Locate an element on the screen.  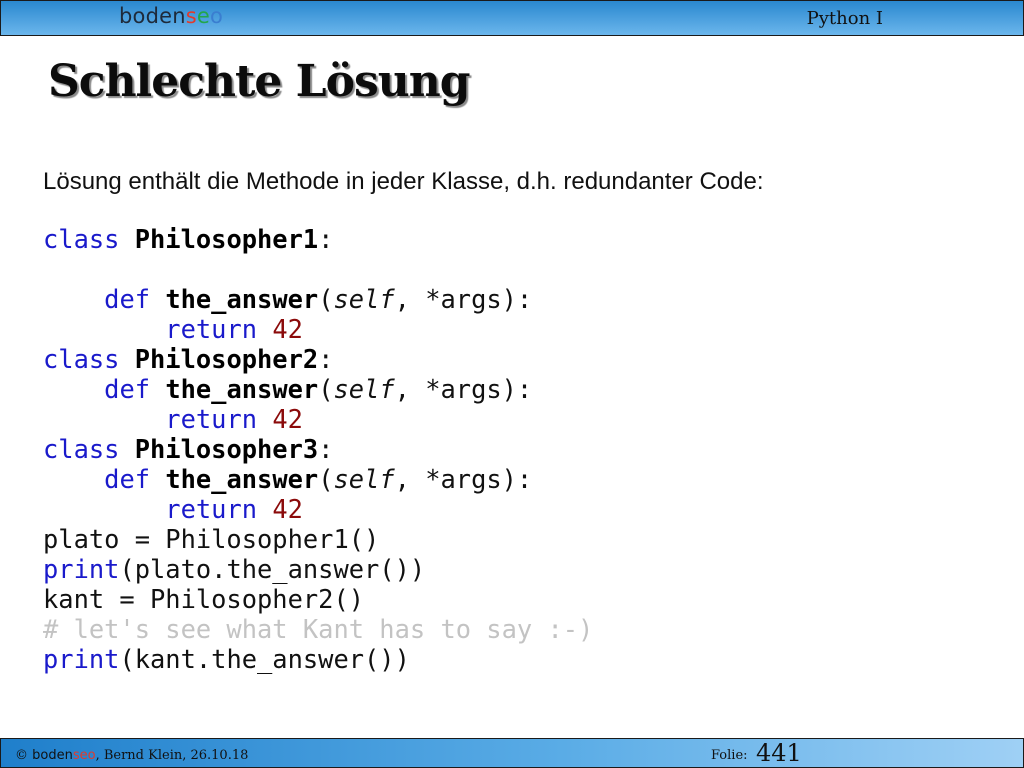
code-line: class Philosopher3: is located at coordinates (188, 449).